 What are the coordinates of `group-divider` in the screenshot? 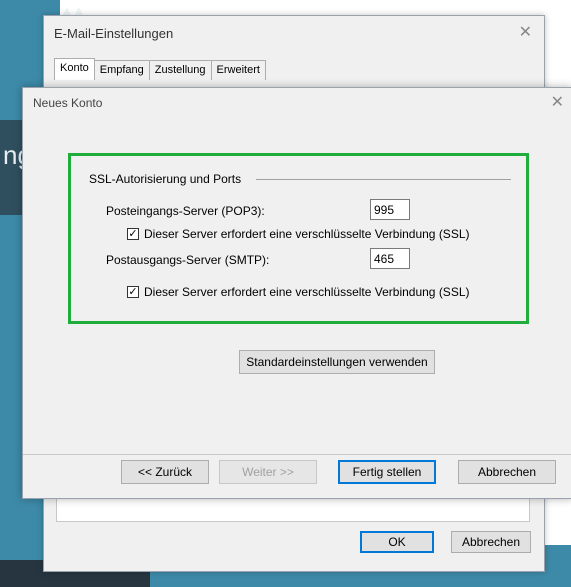 It's located at (383, 179).